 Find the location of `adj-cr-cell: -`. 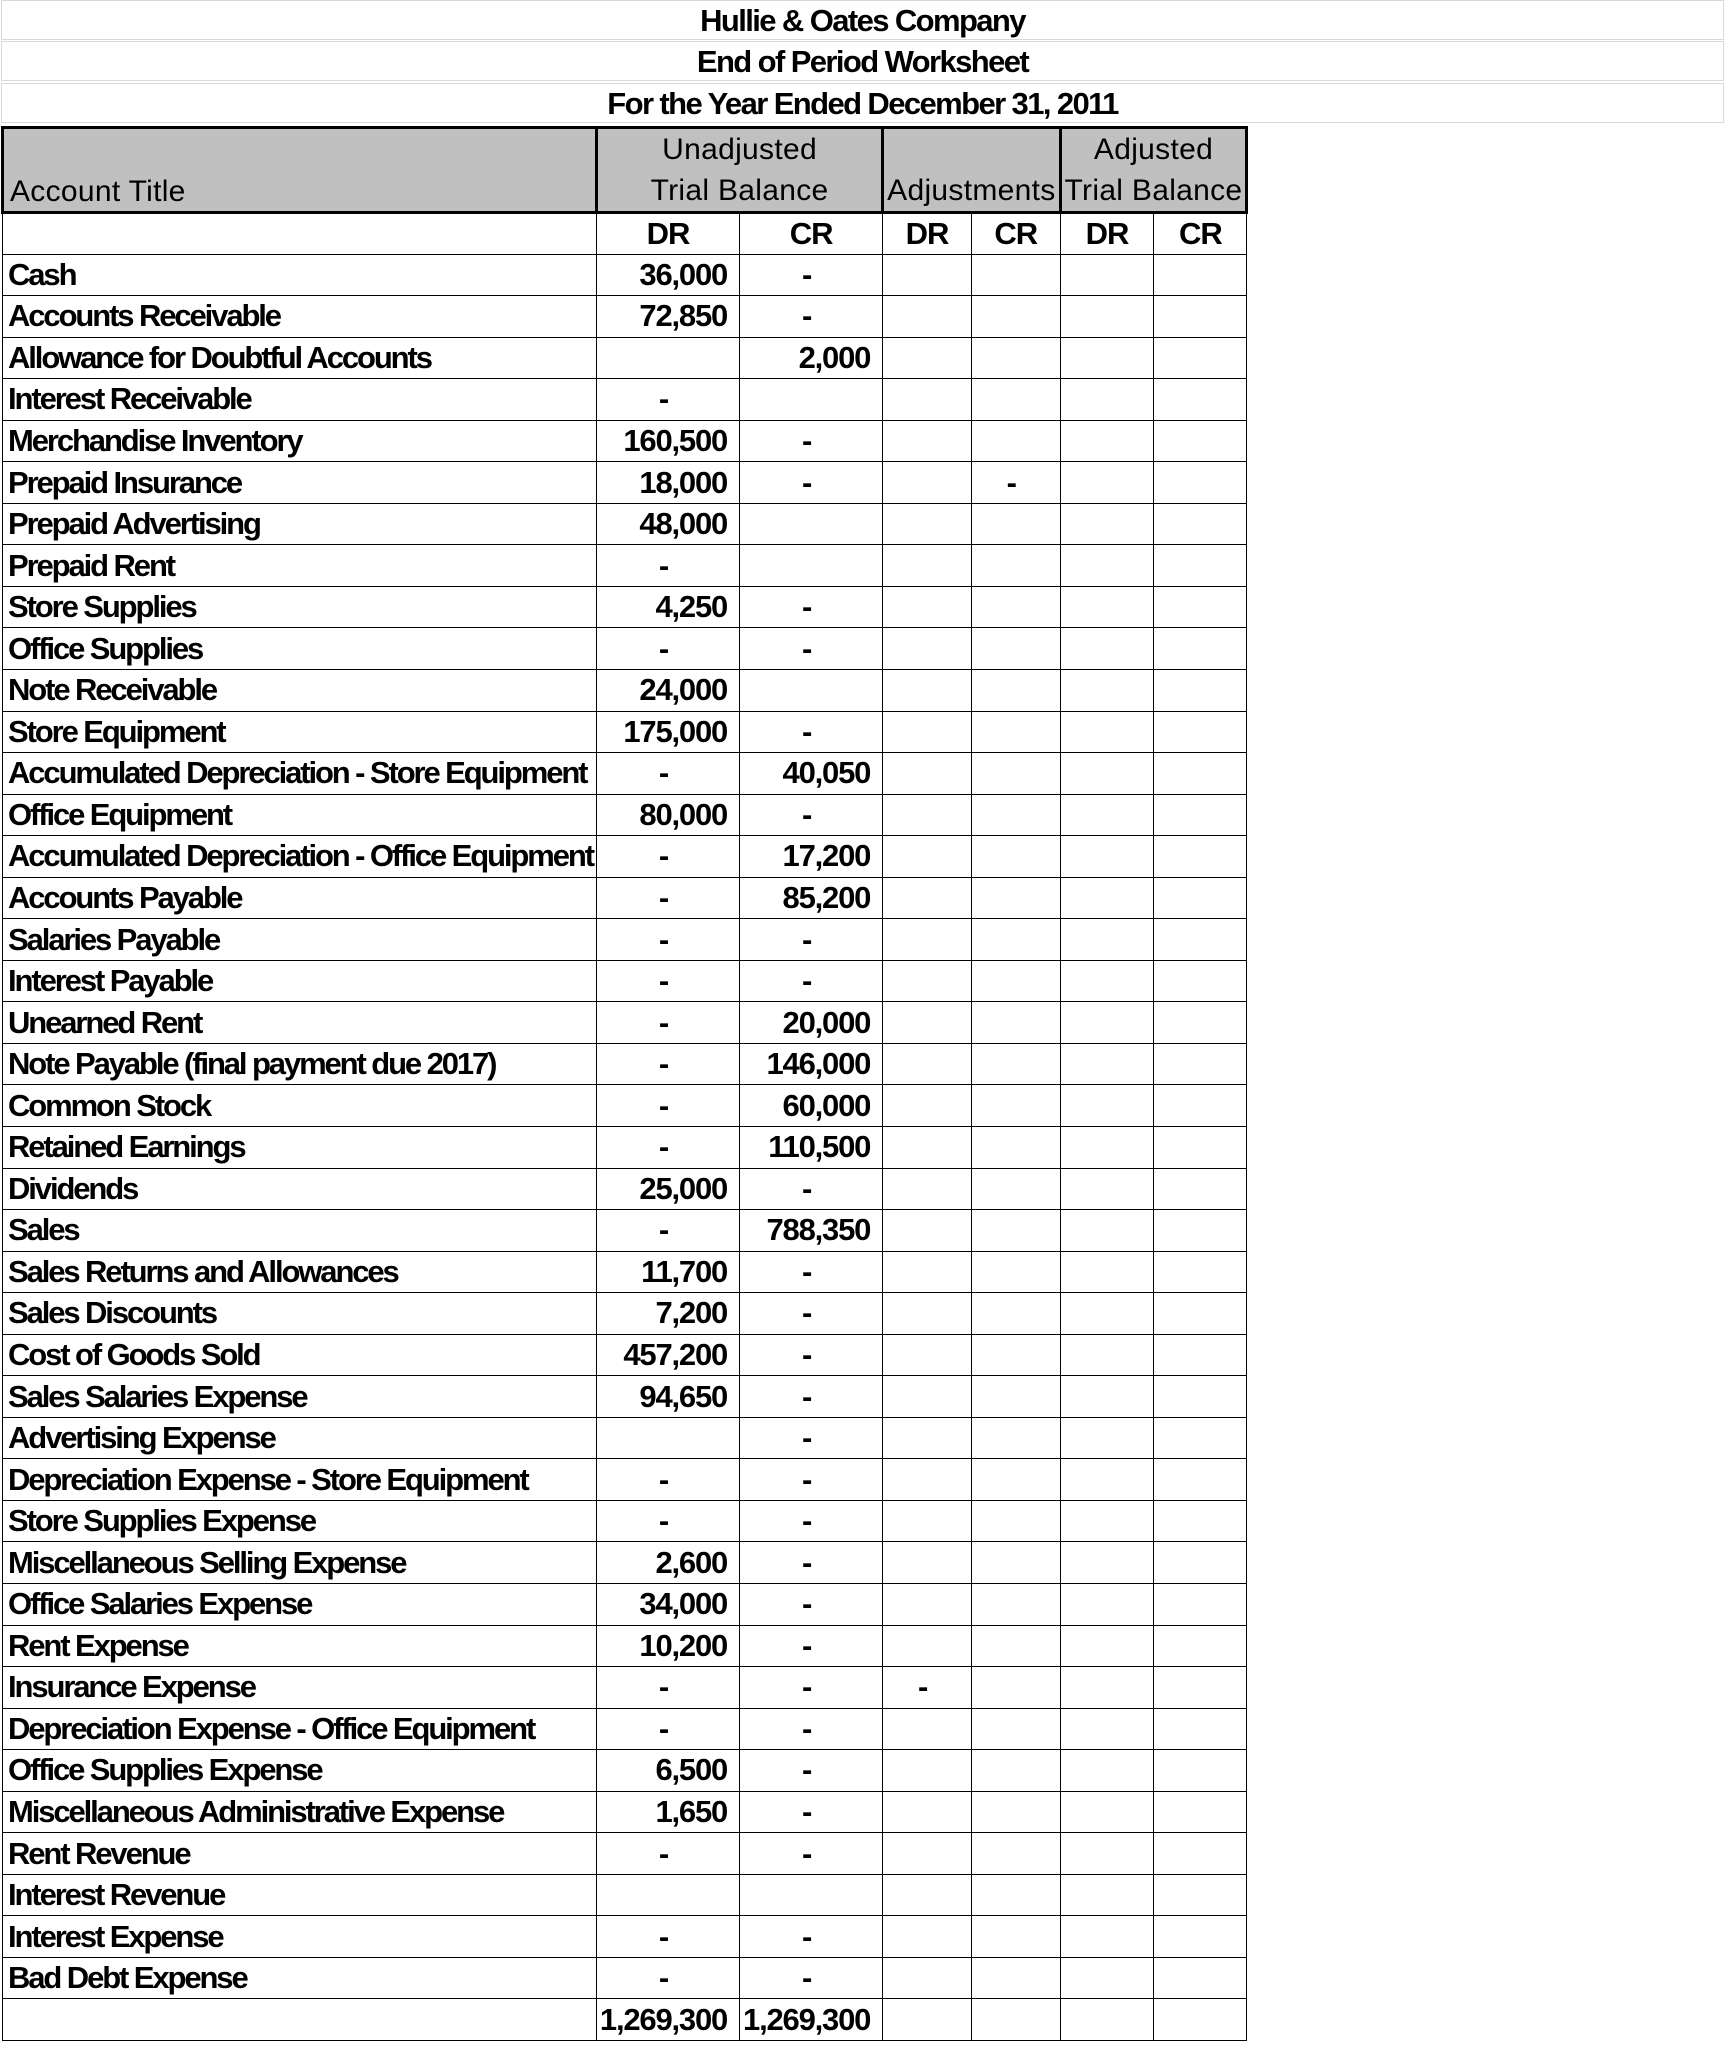

adj-cr-cell: - is located at coordinates (1015, 482).